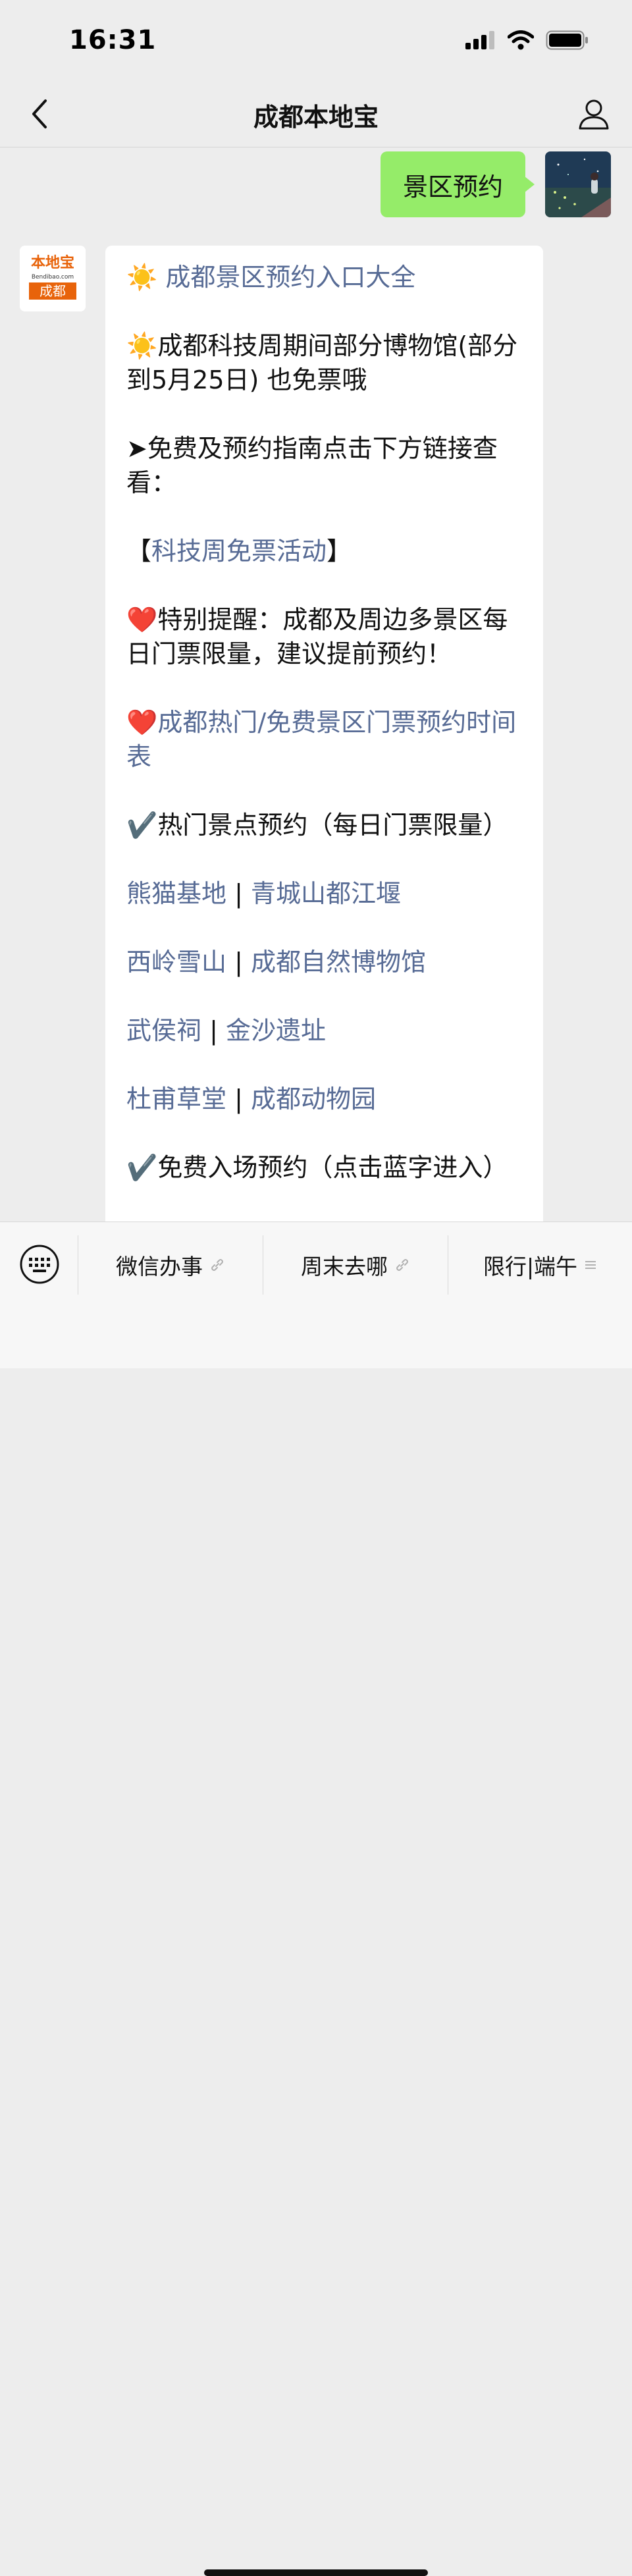  Describe the element at coordinates (457, 184) in the screenshot. I see `user-message-bubble: 景区预约` at that location.